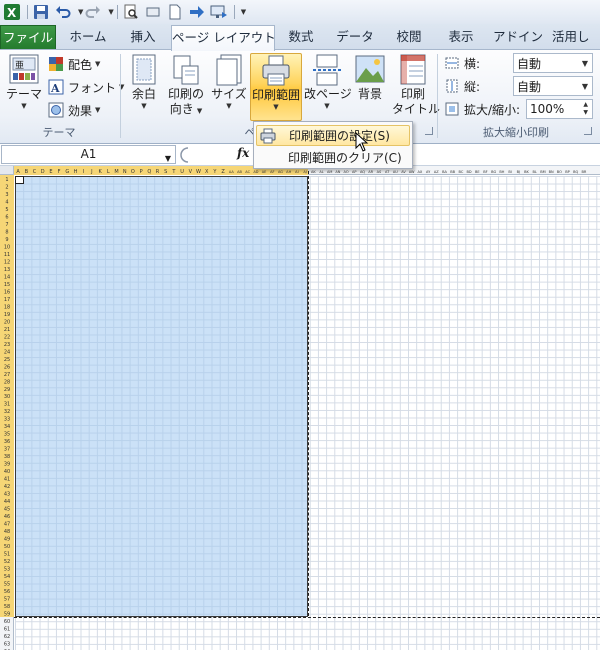 The image size is (600, 650). Describe the element at coordinates (275, 95) in the screenshot. I see `print-area-label: 印刷範囲` at that location.